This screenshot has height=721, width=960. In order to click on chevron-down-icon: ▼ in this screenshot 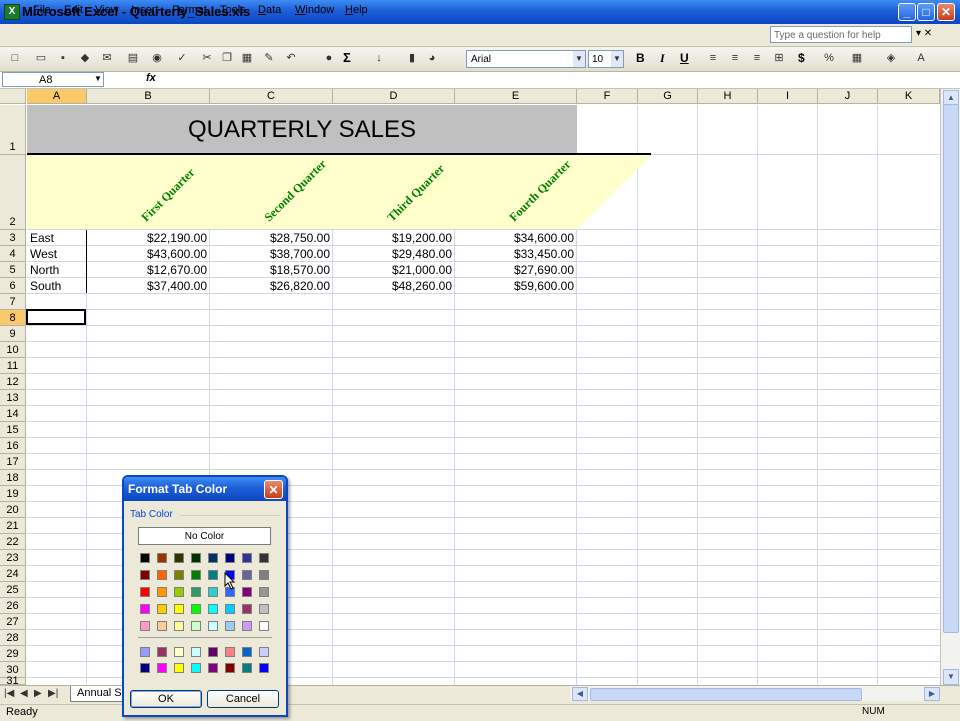, I will do `click(98, 78)`.